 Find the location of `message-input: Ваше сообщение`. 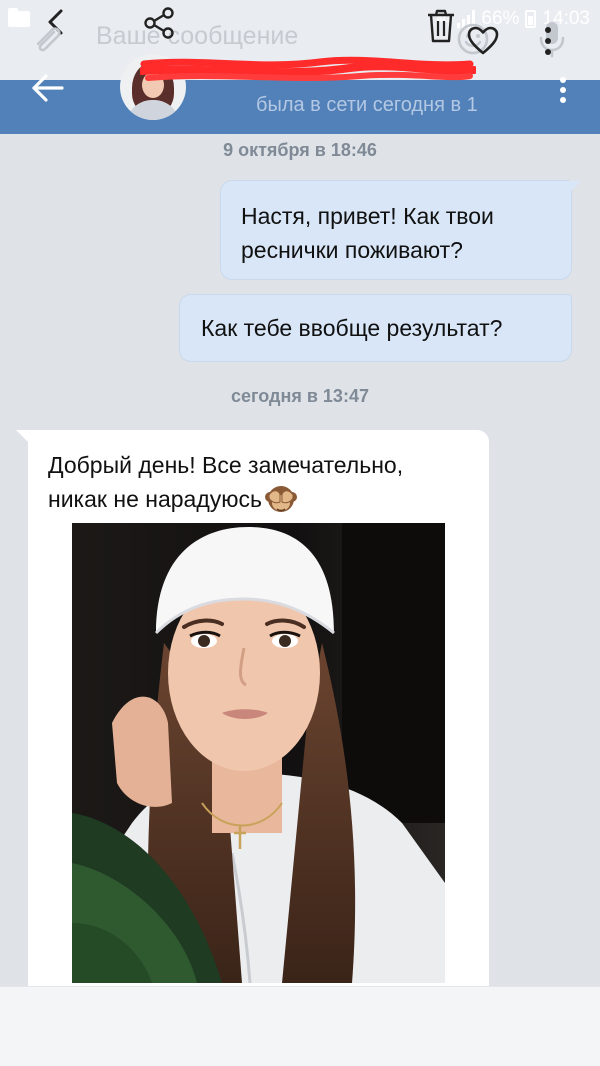

message-input: Ваше сообщение is located at coordinates (197, 36).